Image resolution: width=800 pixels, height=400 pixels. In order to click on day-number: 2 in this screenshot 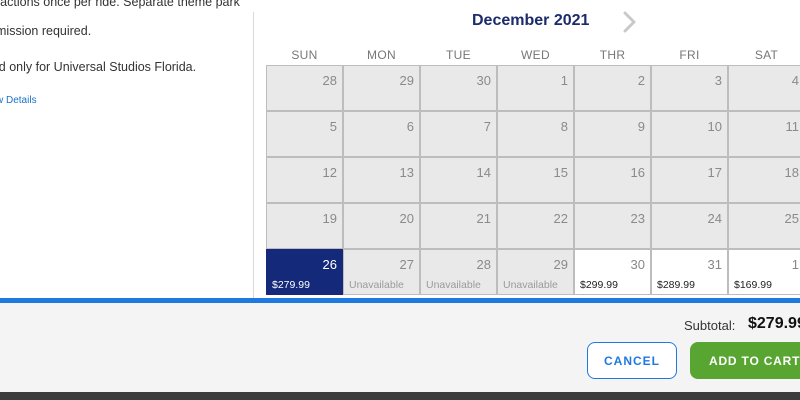, I will do `click(641, 80)`.